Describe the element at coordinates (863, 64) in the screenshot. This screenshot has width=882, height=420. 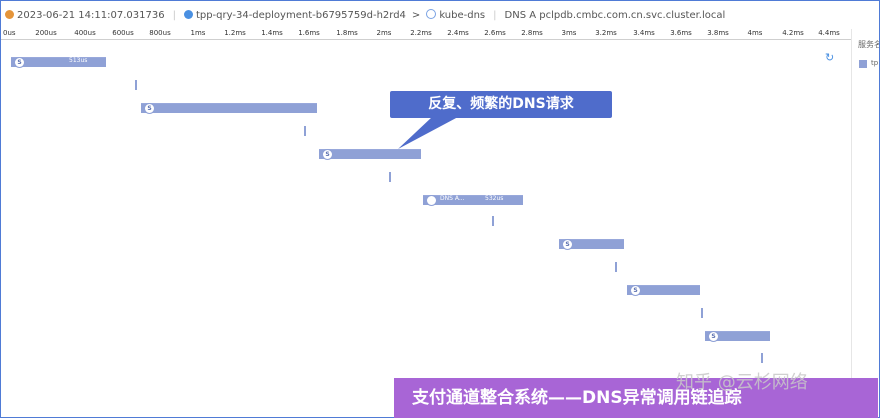
I see `legend-swatch` at that location.